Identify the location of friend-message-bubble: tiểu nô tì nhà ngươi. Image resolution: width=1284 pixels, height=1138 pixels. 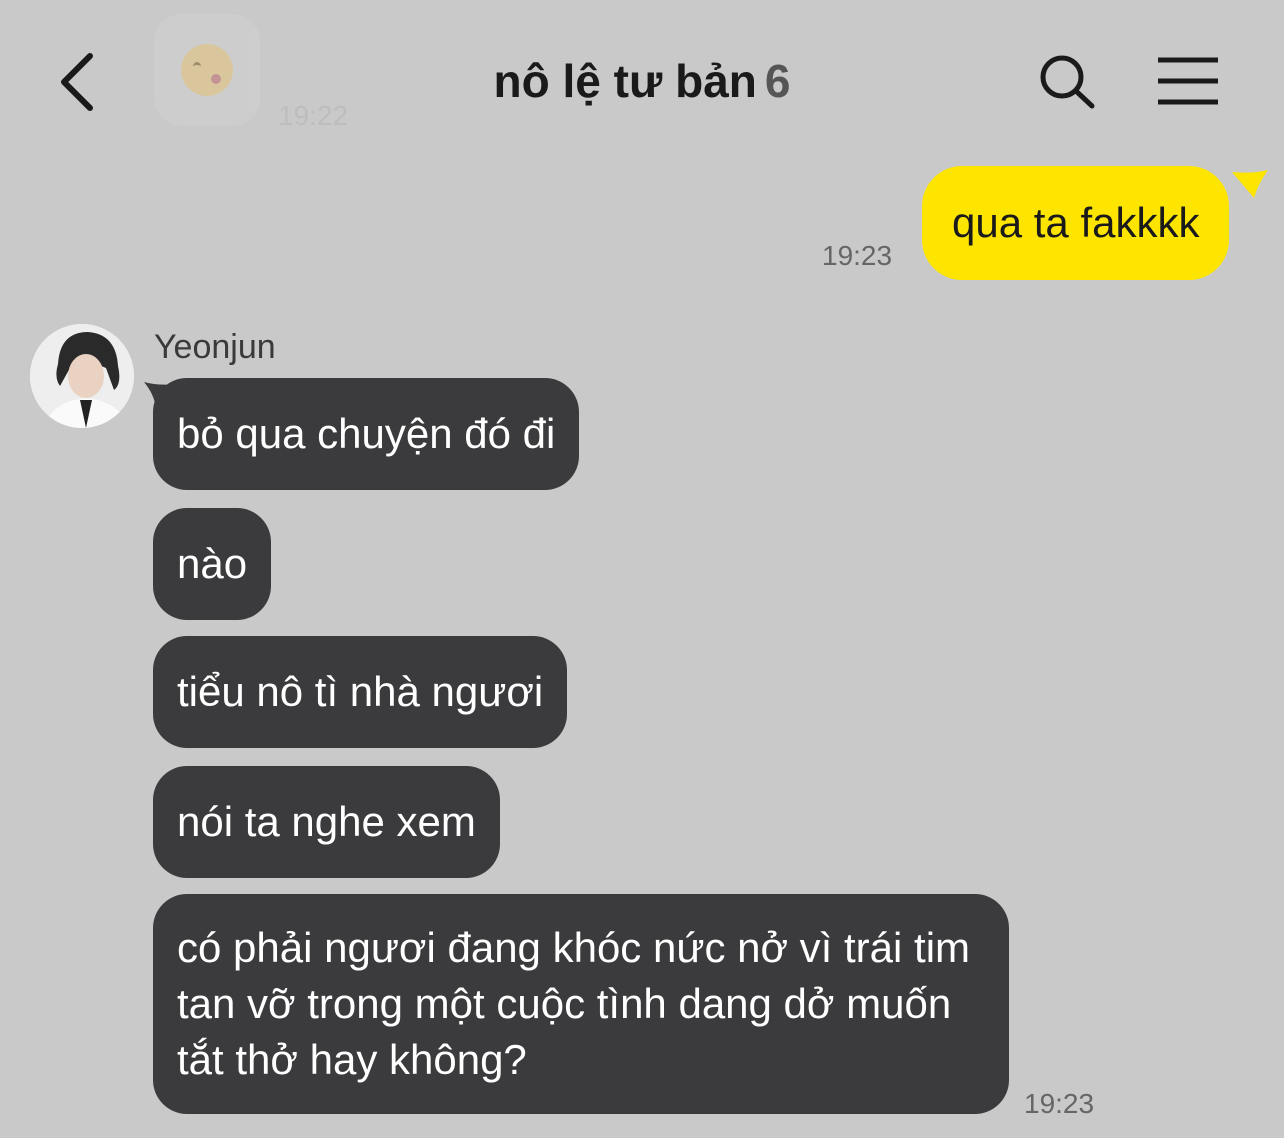
(360, 692).